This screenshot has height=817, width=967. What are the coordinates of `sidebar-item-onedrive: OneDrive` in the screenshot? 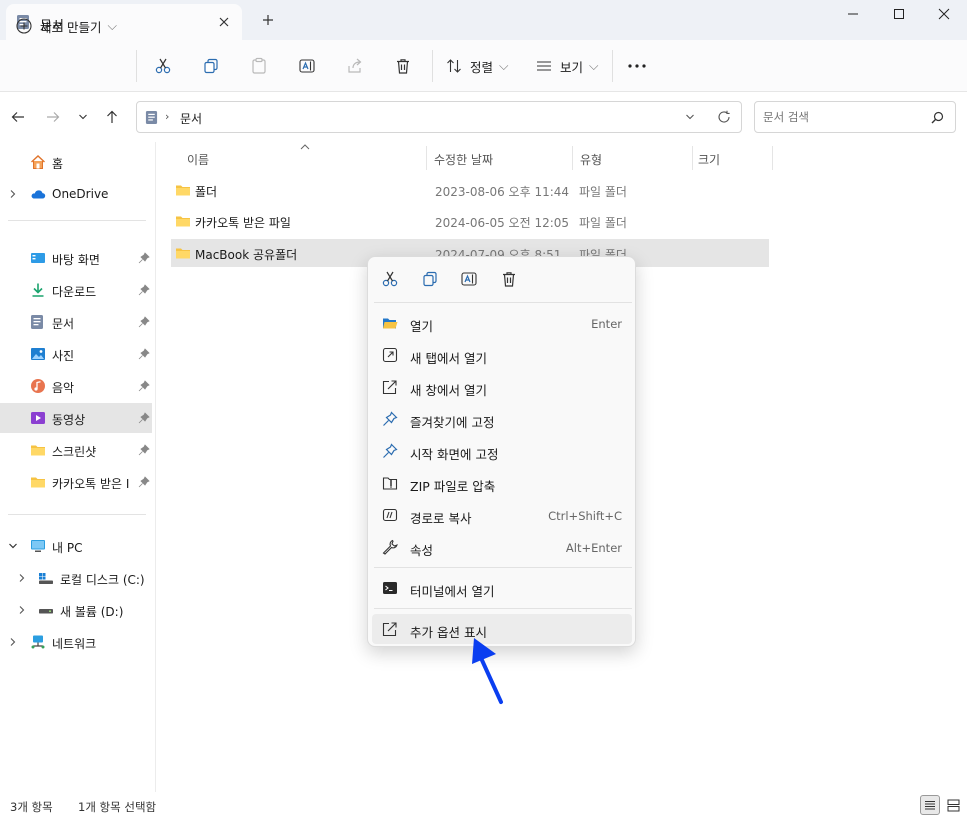 It's located at (76, 194).